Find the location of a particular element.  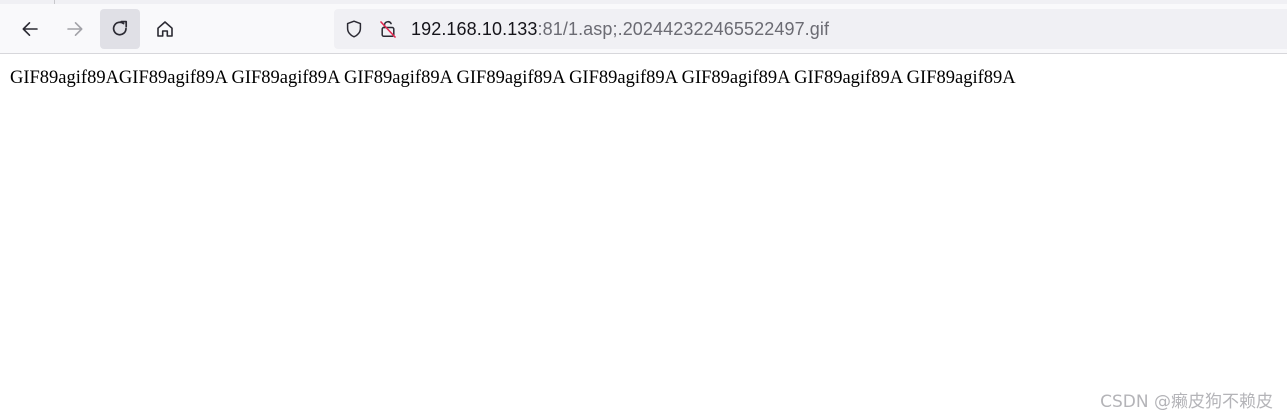

arrow-left-icon is located at coordinates (30, 29).